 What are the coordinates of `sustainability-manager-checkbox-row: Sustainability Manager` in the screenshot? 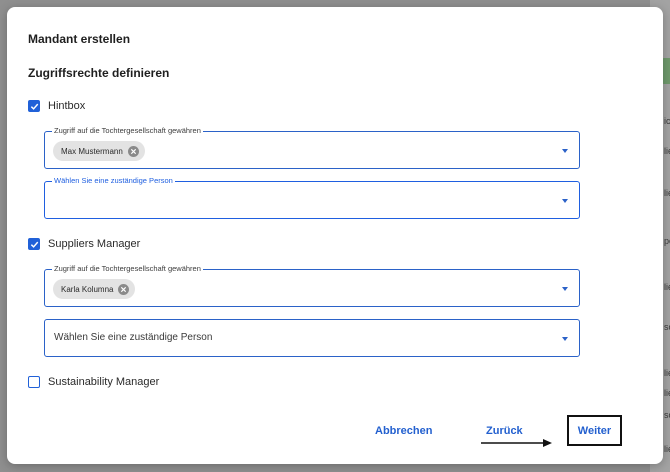 It's located at (93, 382).